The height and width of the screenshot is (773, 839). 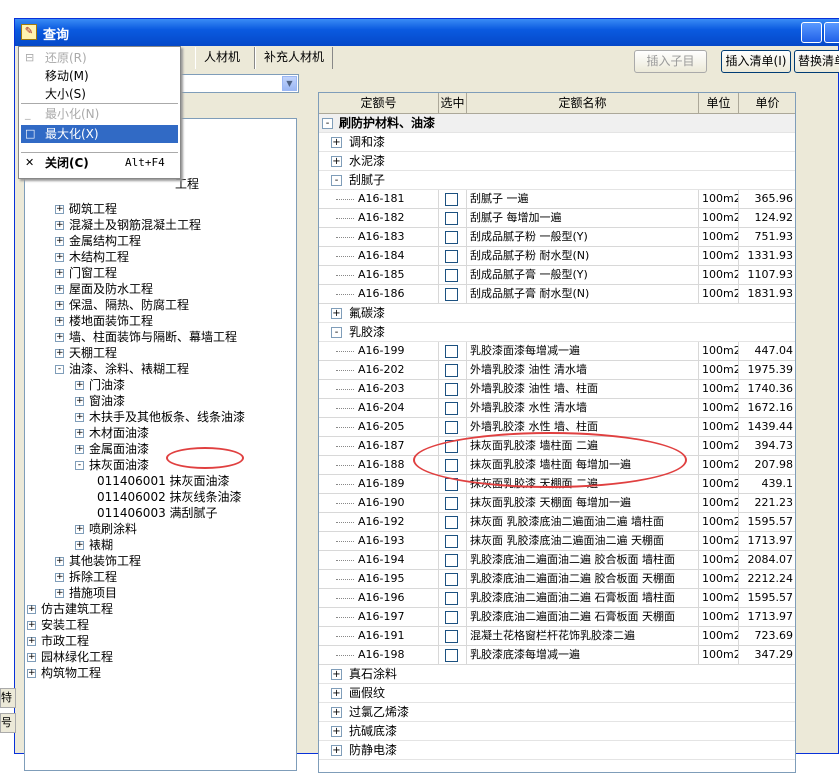 I want to click on tree-node: + 金属结构工程, so click(x=98, y=241).